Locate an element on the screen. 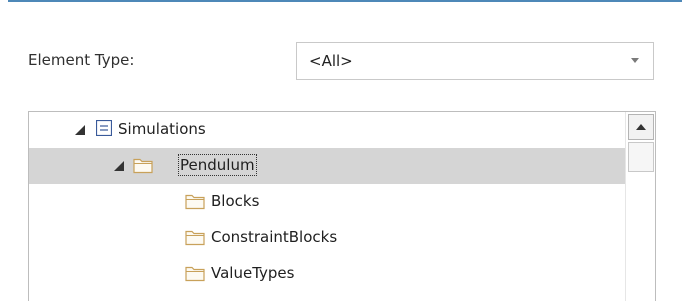 The height and width of the screenshot is (301, 682). tree-item-valuetypes: ValueTypes is located at coordinates (328, 274).